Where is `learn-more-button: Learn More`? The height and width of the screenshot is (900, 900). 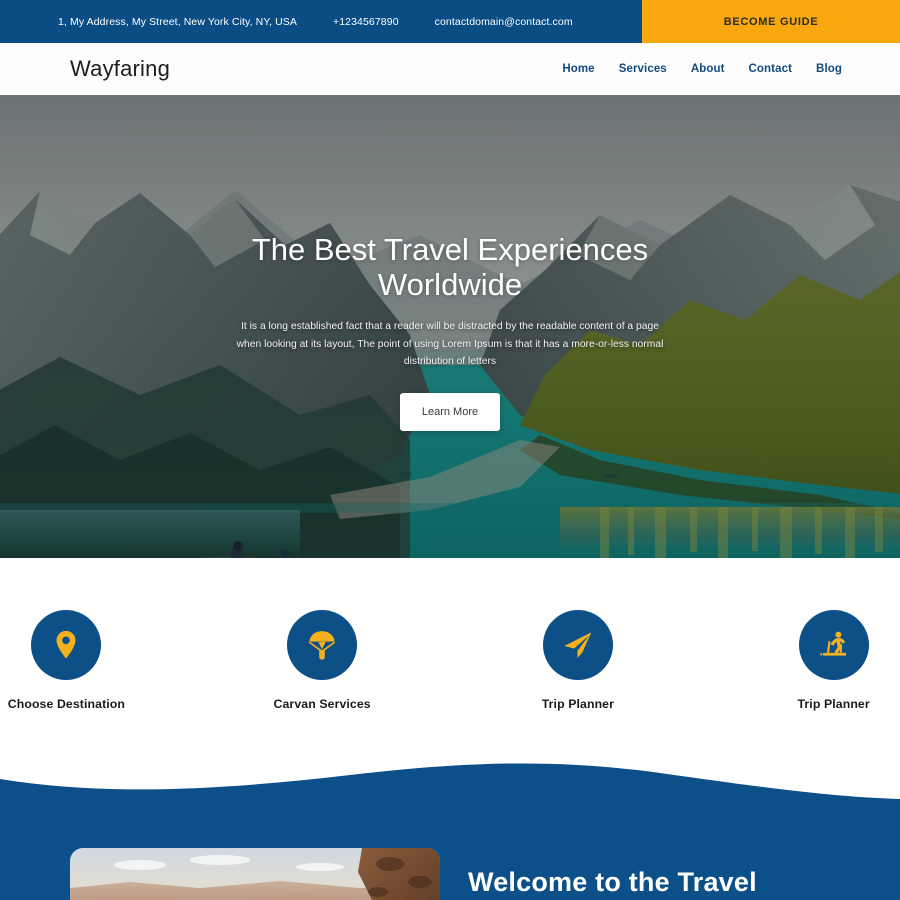
learn-more-button: Learn More is located at coordinates (450, 412).